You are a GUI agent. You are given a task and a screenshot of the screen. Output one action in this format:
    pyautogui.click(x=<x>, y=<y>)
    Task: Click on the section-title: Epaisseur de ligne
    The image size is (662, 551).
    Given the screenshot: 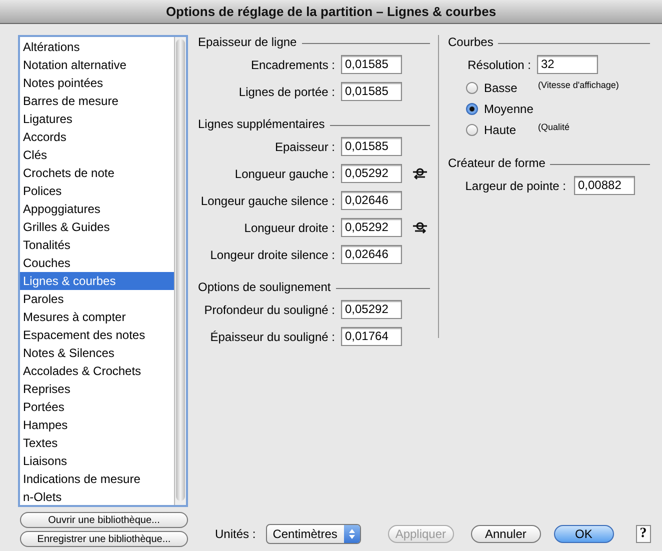 What is the action you would take?
    pyautogui.click(x=247, y=42)
    